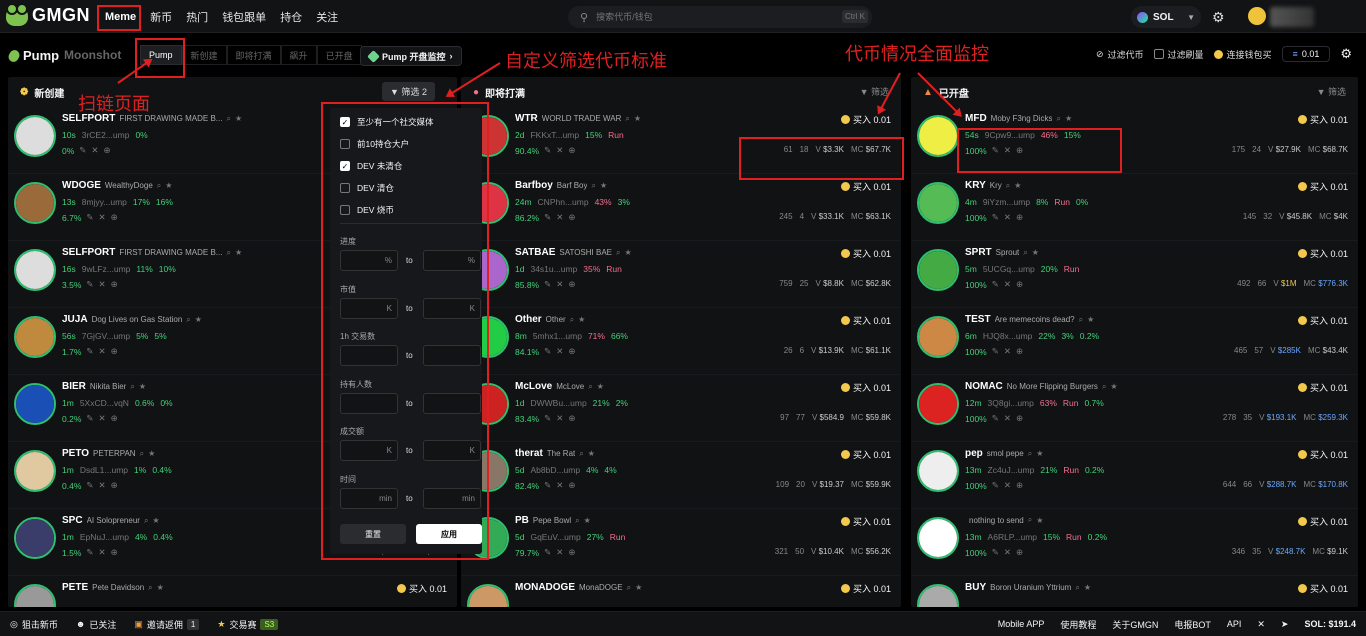 Image resolution: width=1366 pixels, height=636 pixels. I want to click on token-symbol: BUY, so click(975, 587).